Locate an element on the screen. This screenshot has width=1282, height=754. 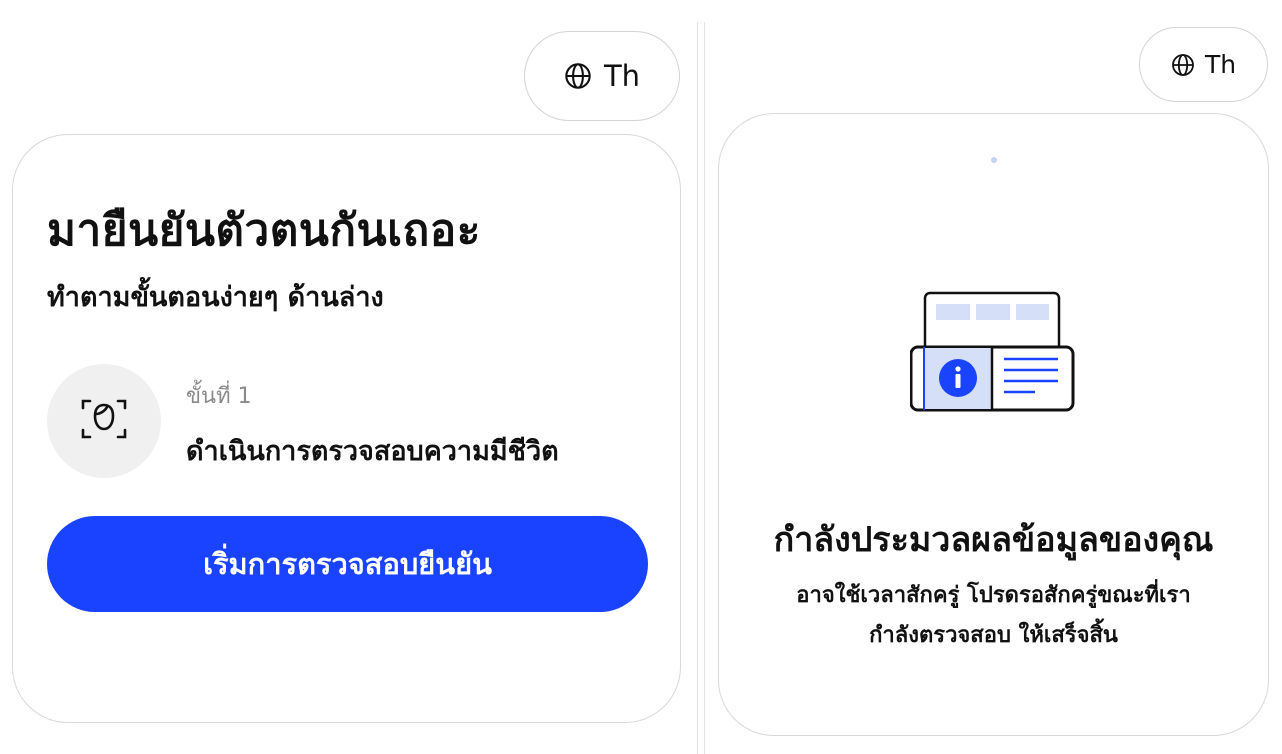
processing-description-line: กำลังตรวจสอบ ให้เสร็จสิ้น is located at coordinates (993, 635).